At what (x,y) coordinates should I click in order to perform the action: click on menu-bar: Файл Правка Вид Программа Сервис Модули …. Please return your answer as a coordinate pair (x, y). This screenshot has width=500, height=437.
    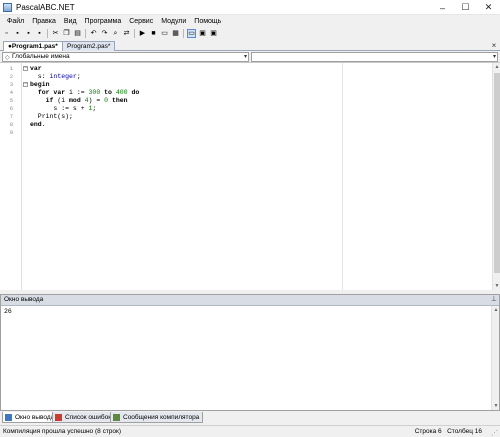
    Looking at the image, I should click on (250, 21).